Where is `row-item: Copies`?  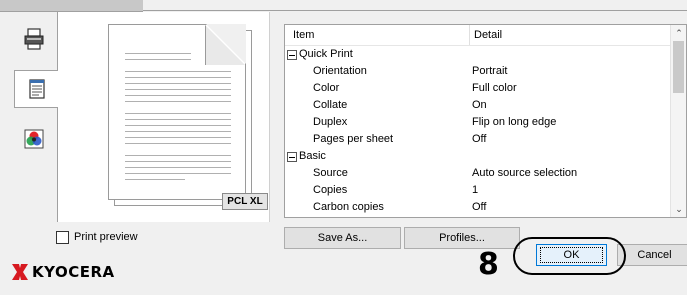 row-item: Copies is located at coordinates (330, 190).